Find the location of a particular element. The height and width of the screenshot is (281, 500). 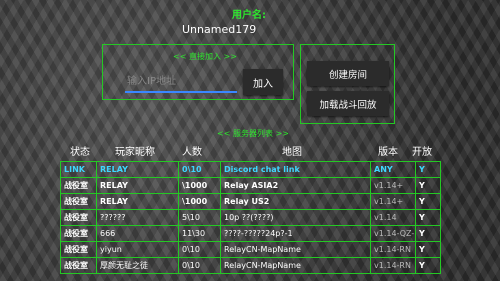

join-button: 加入 is located at coordinates (263, 82).